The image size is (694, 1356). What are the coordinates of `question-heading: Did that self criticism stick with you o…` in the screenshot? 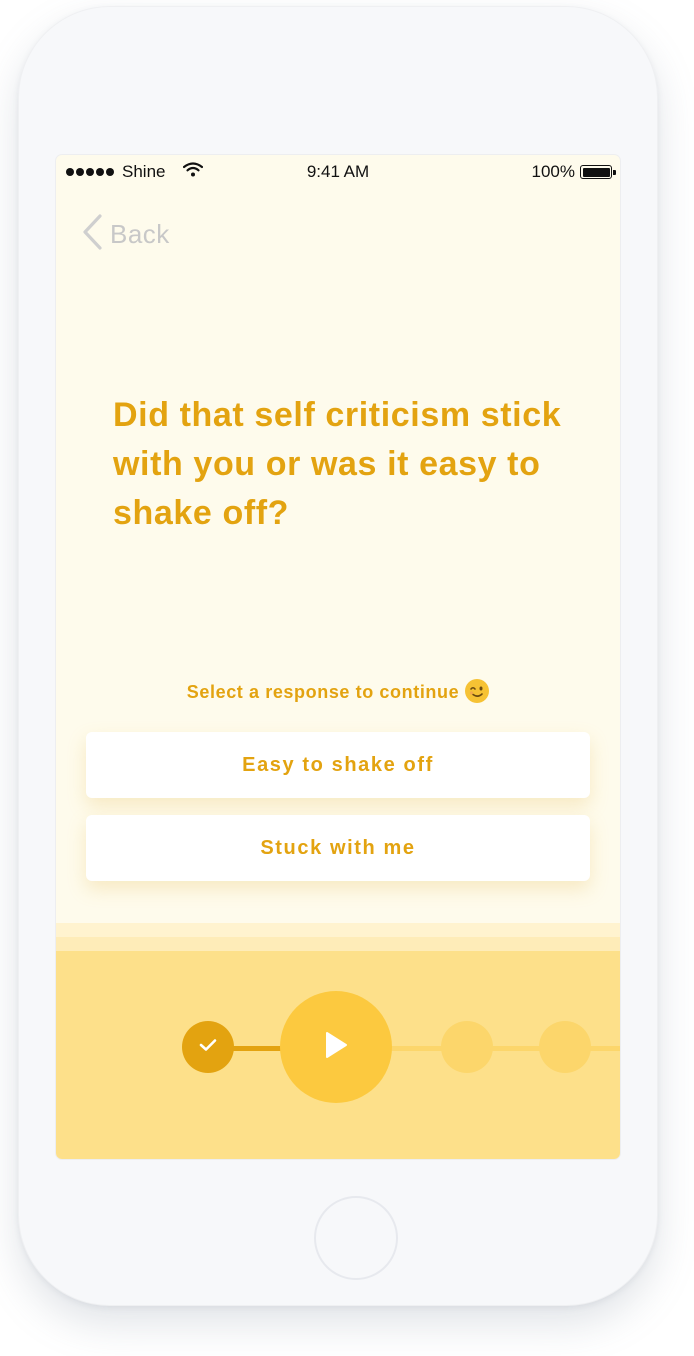 It's located at (337, 464).